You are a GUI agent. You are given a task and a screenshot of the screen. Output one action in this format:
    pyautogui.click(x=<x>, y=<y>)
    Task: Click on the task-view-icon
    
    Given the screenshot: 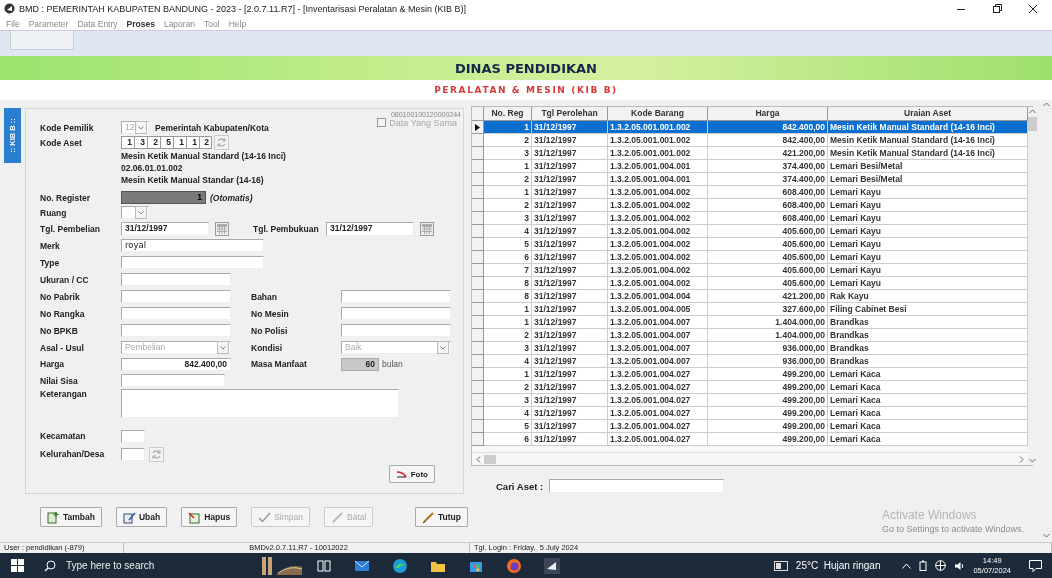 What is the action you would take?
    pyautogui.click(x=324, y=565)
    